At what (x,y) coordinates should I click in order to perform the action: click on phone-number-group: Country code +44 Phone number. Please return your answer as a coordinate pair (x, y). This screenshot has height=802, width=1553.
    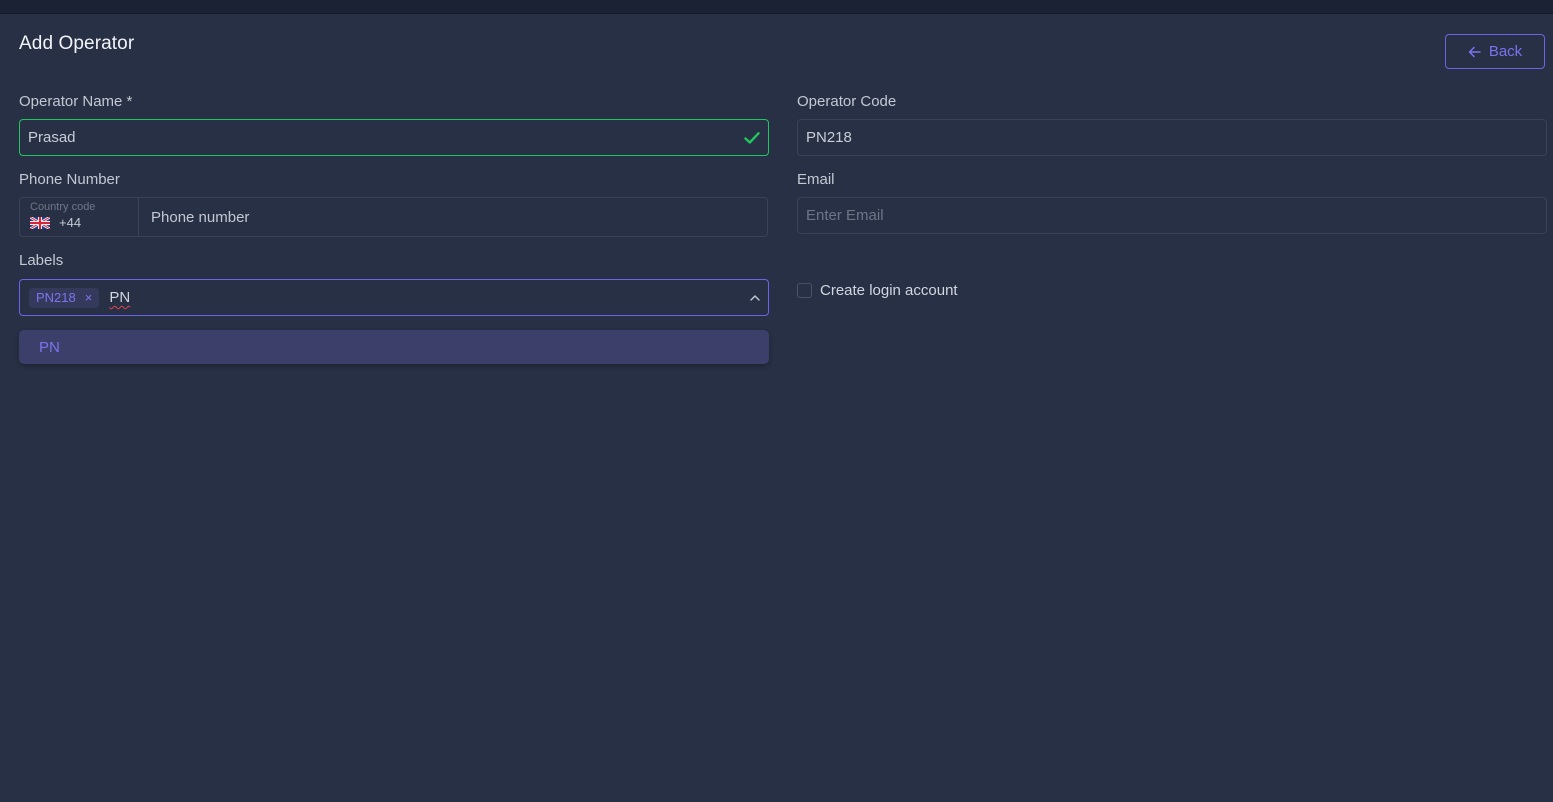
    Looking at the image, I should click on (393, 217).